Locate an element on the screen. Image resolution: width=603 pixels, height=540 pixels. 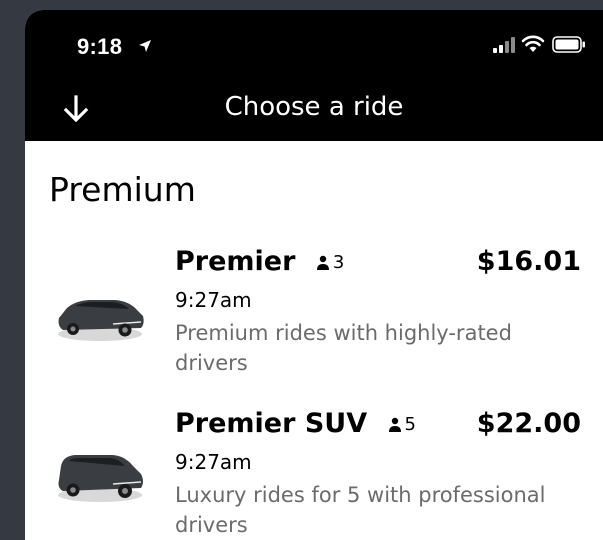
battery-icon is located at coordinates (568, 44).